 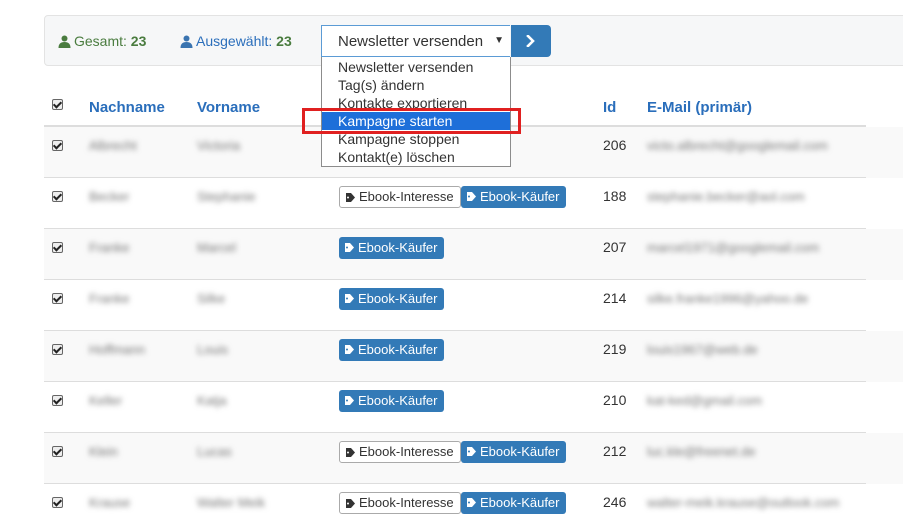 What do you see at coordinates (473, 356) in the screenshot?
I see `table-row` at bounding box center [473, 356].